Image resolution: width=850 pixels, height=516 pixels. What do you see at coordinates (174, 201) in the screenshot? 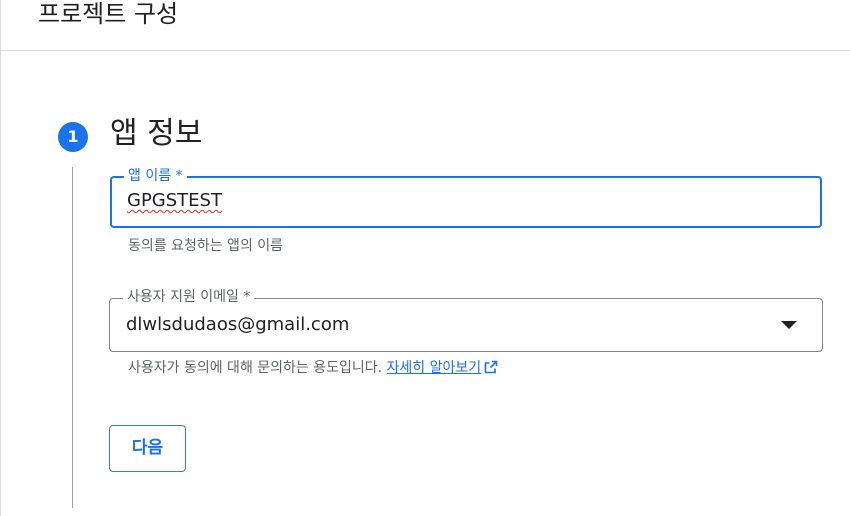
I see `app-name-input: GPGSTEST` at bounding box center [174, 201].